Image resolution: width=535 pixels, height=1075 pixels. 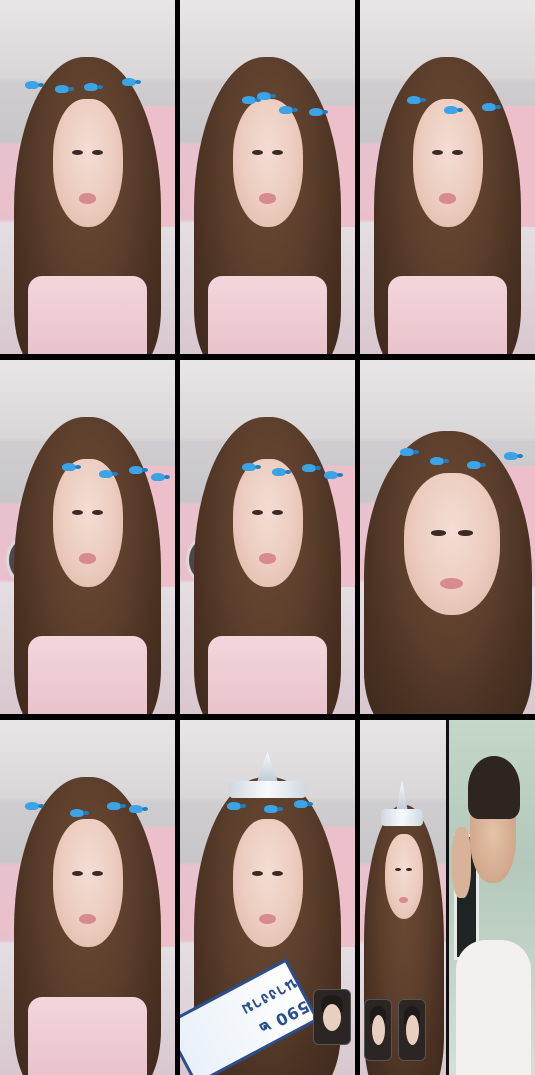 What do you see at coordinates (447, 537) in the screenshot?
I see `tile-r2c3` at bounding box center [447, 537].